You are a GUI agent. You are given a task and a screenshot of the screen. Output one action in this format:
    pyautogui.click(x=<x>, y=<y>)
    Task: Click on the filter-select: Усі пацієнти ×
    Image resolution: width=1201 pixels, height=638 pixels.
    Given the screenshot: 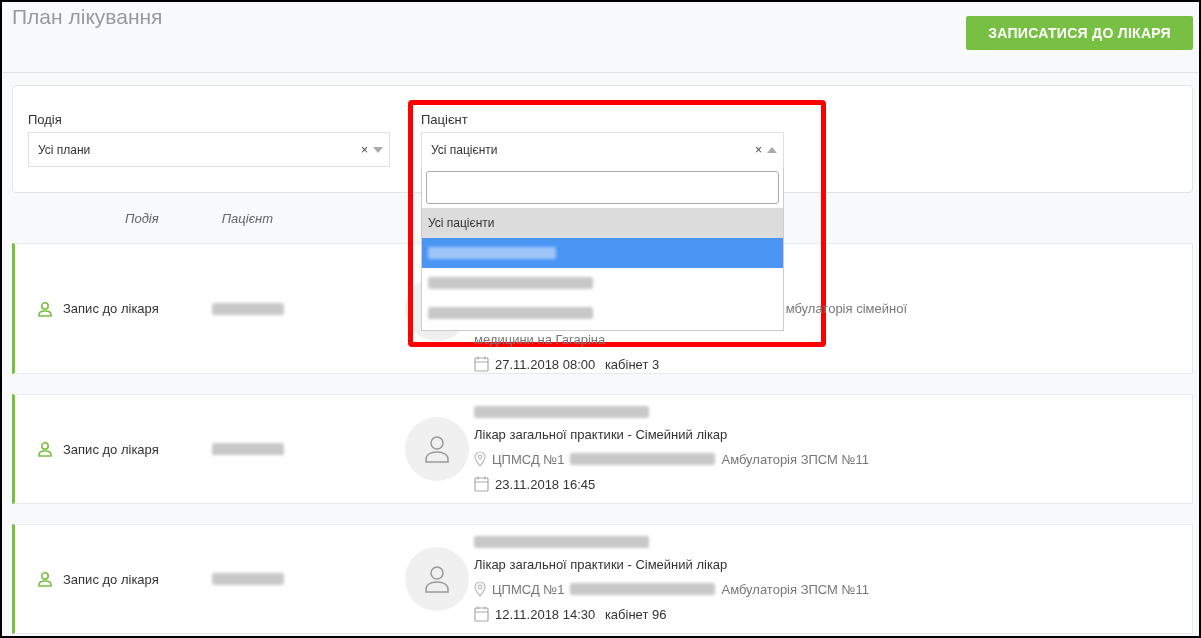 What is the action you would take?
    pyautogui.click(x=602, y=149)
    